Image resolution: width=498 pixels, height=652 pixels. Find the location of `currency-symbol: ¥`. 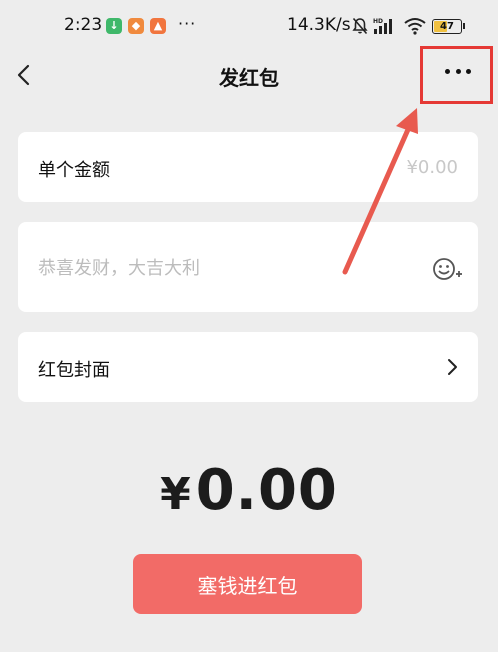

currency-symbol: ¥ is located at coordinates (176, 494).